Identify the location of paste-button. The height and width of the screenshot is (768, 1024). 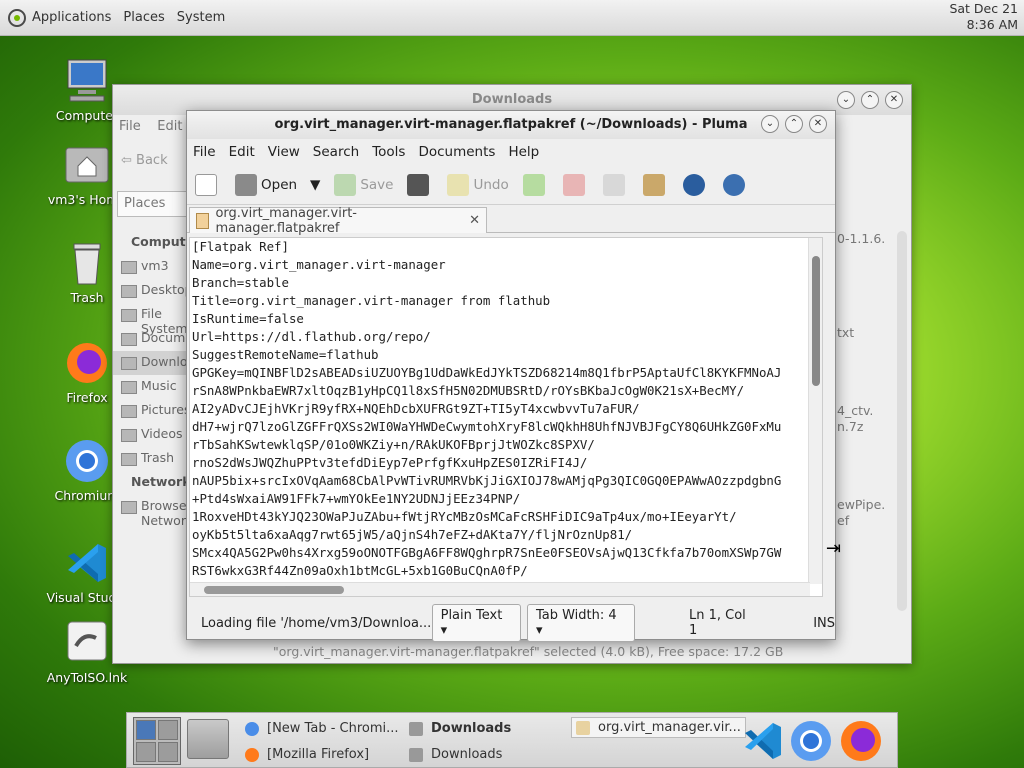
(655, 184).